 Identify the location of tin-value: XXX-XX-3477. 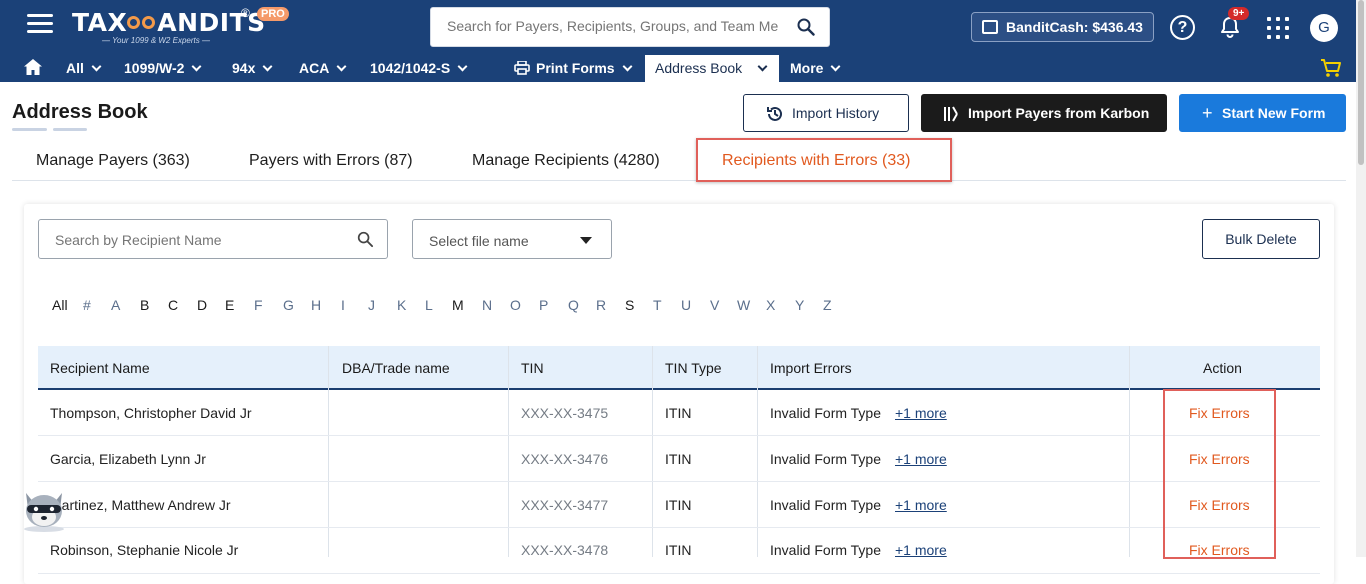
(565, 505).